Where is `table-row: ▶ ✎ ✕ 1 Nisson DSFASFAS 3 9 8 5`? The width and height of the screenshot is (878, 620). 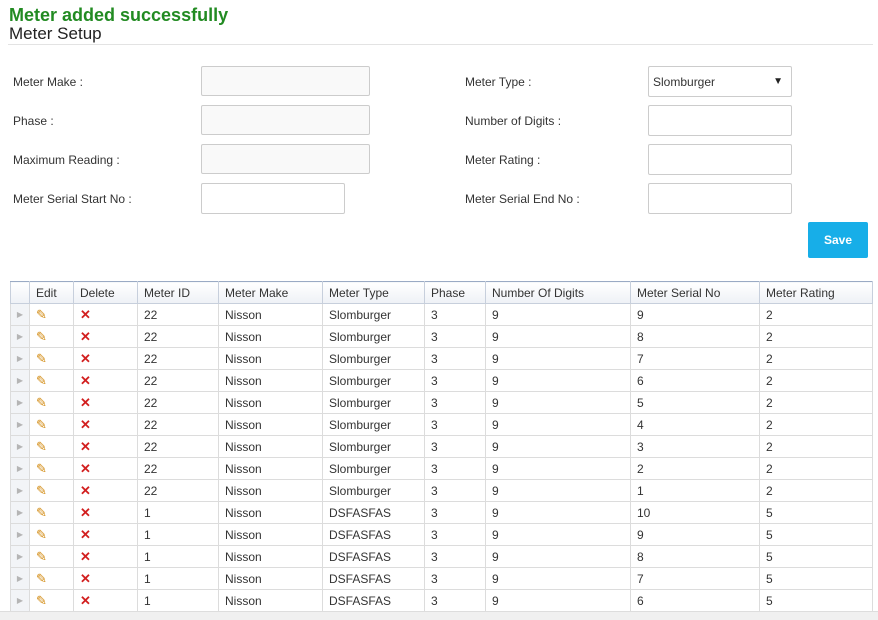
table-row: ▶ ✎ ✕ 1 Nisson DSFASFAS 3 9 8 5 is located at coordinates (441, 556).